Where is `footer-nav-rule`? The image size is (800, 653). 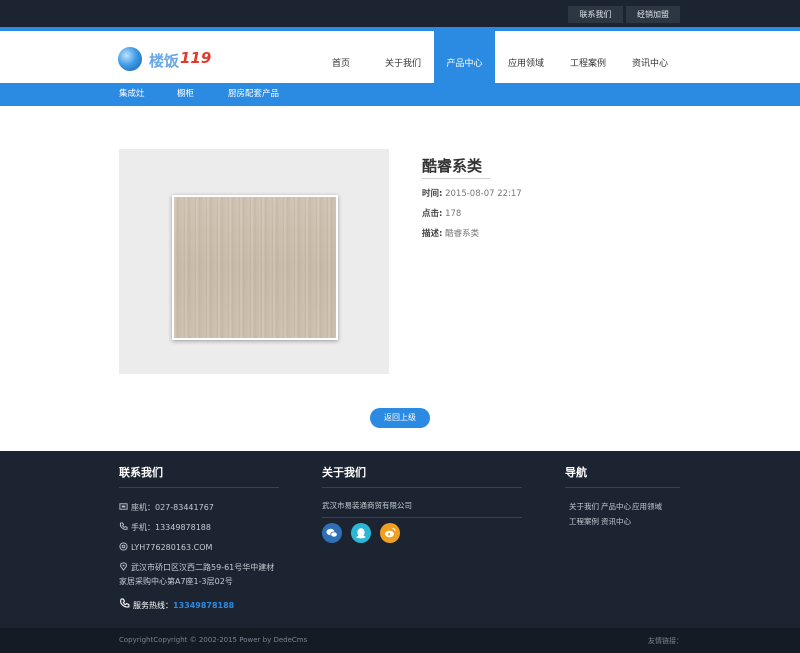
footer-nav-rule is located at coordinates (622, 487).